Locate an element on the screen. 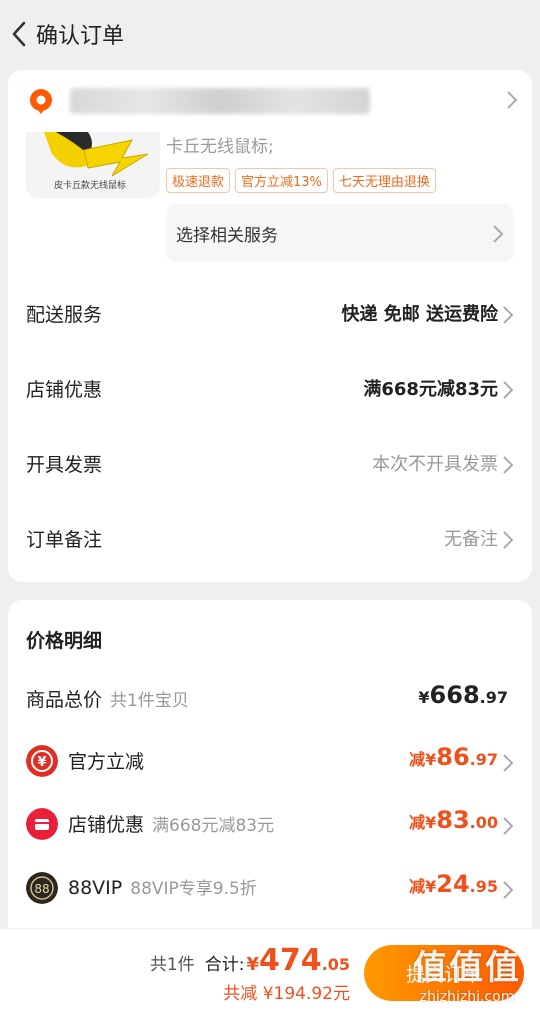 The width and height of the screenshot is (540, 1021). goods-total-value: ¥668.97 is located at coordinates (463, 695).